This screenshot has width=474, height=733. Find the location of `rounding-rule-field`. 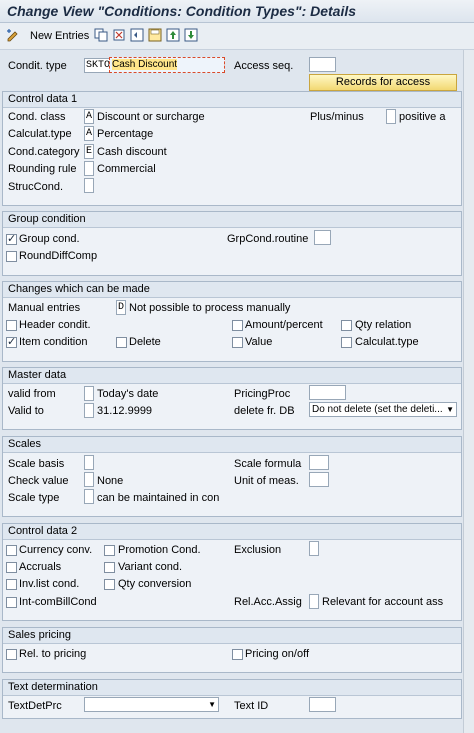

rounding-rule-field is located at coordinates (89, 168).